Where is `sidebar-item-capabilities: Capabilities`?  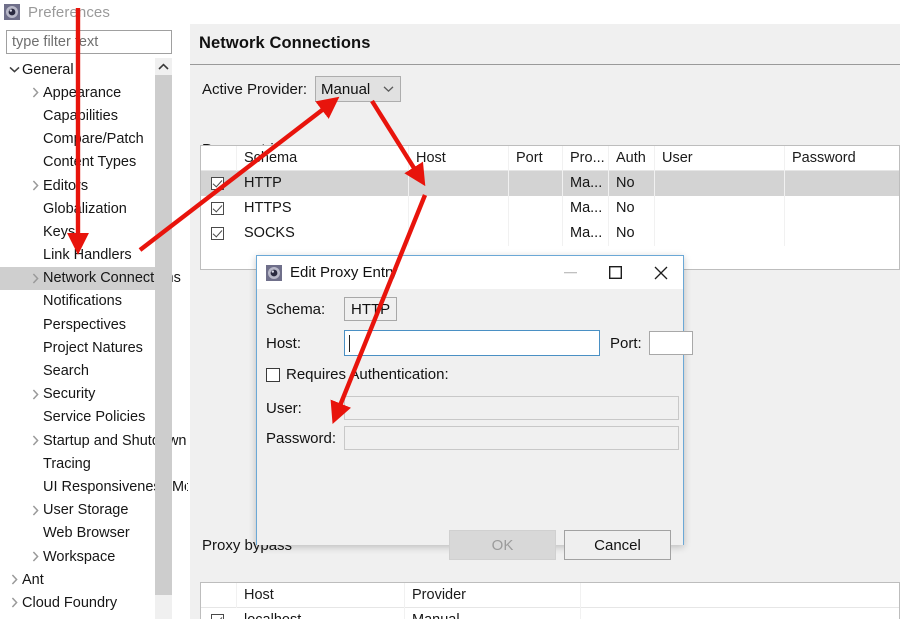
sidebar-item-capabilities: Capabilities is located at coordinates (80, 115).